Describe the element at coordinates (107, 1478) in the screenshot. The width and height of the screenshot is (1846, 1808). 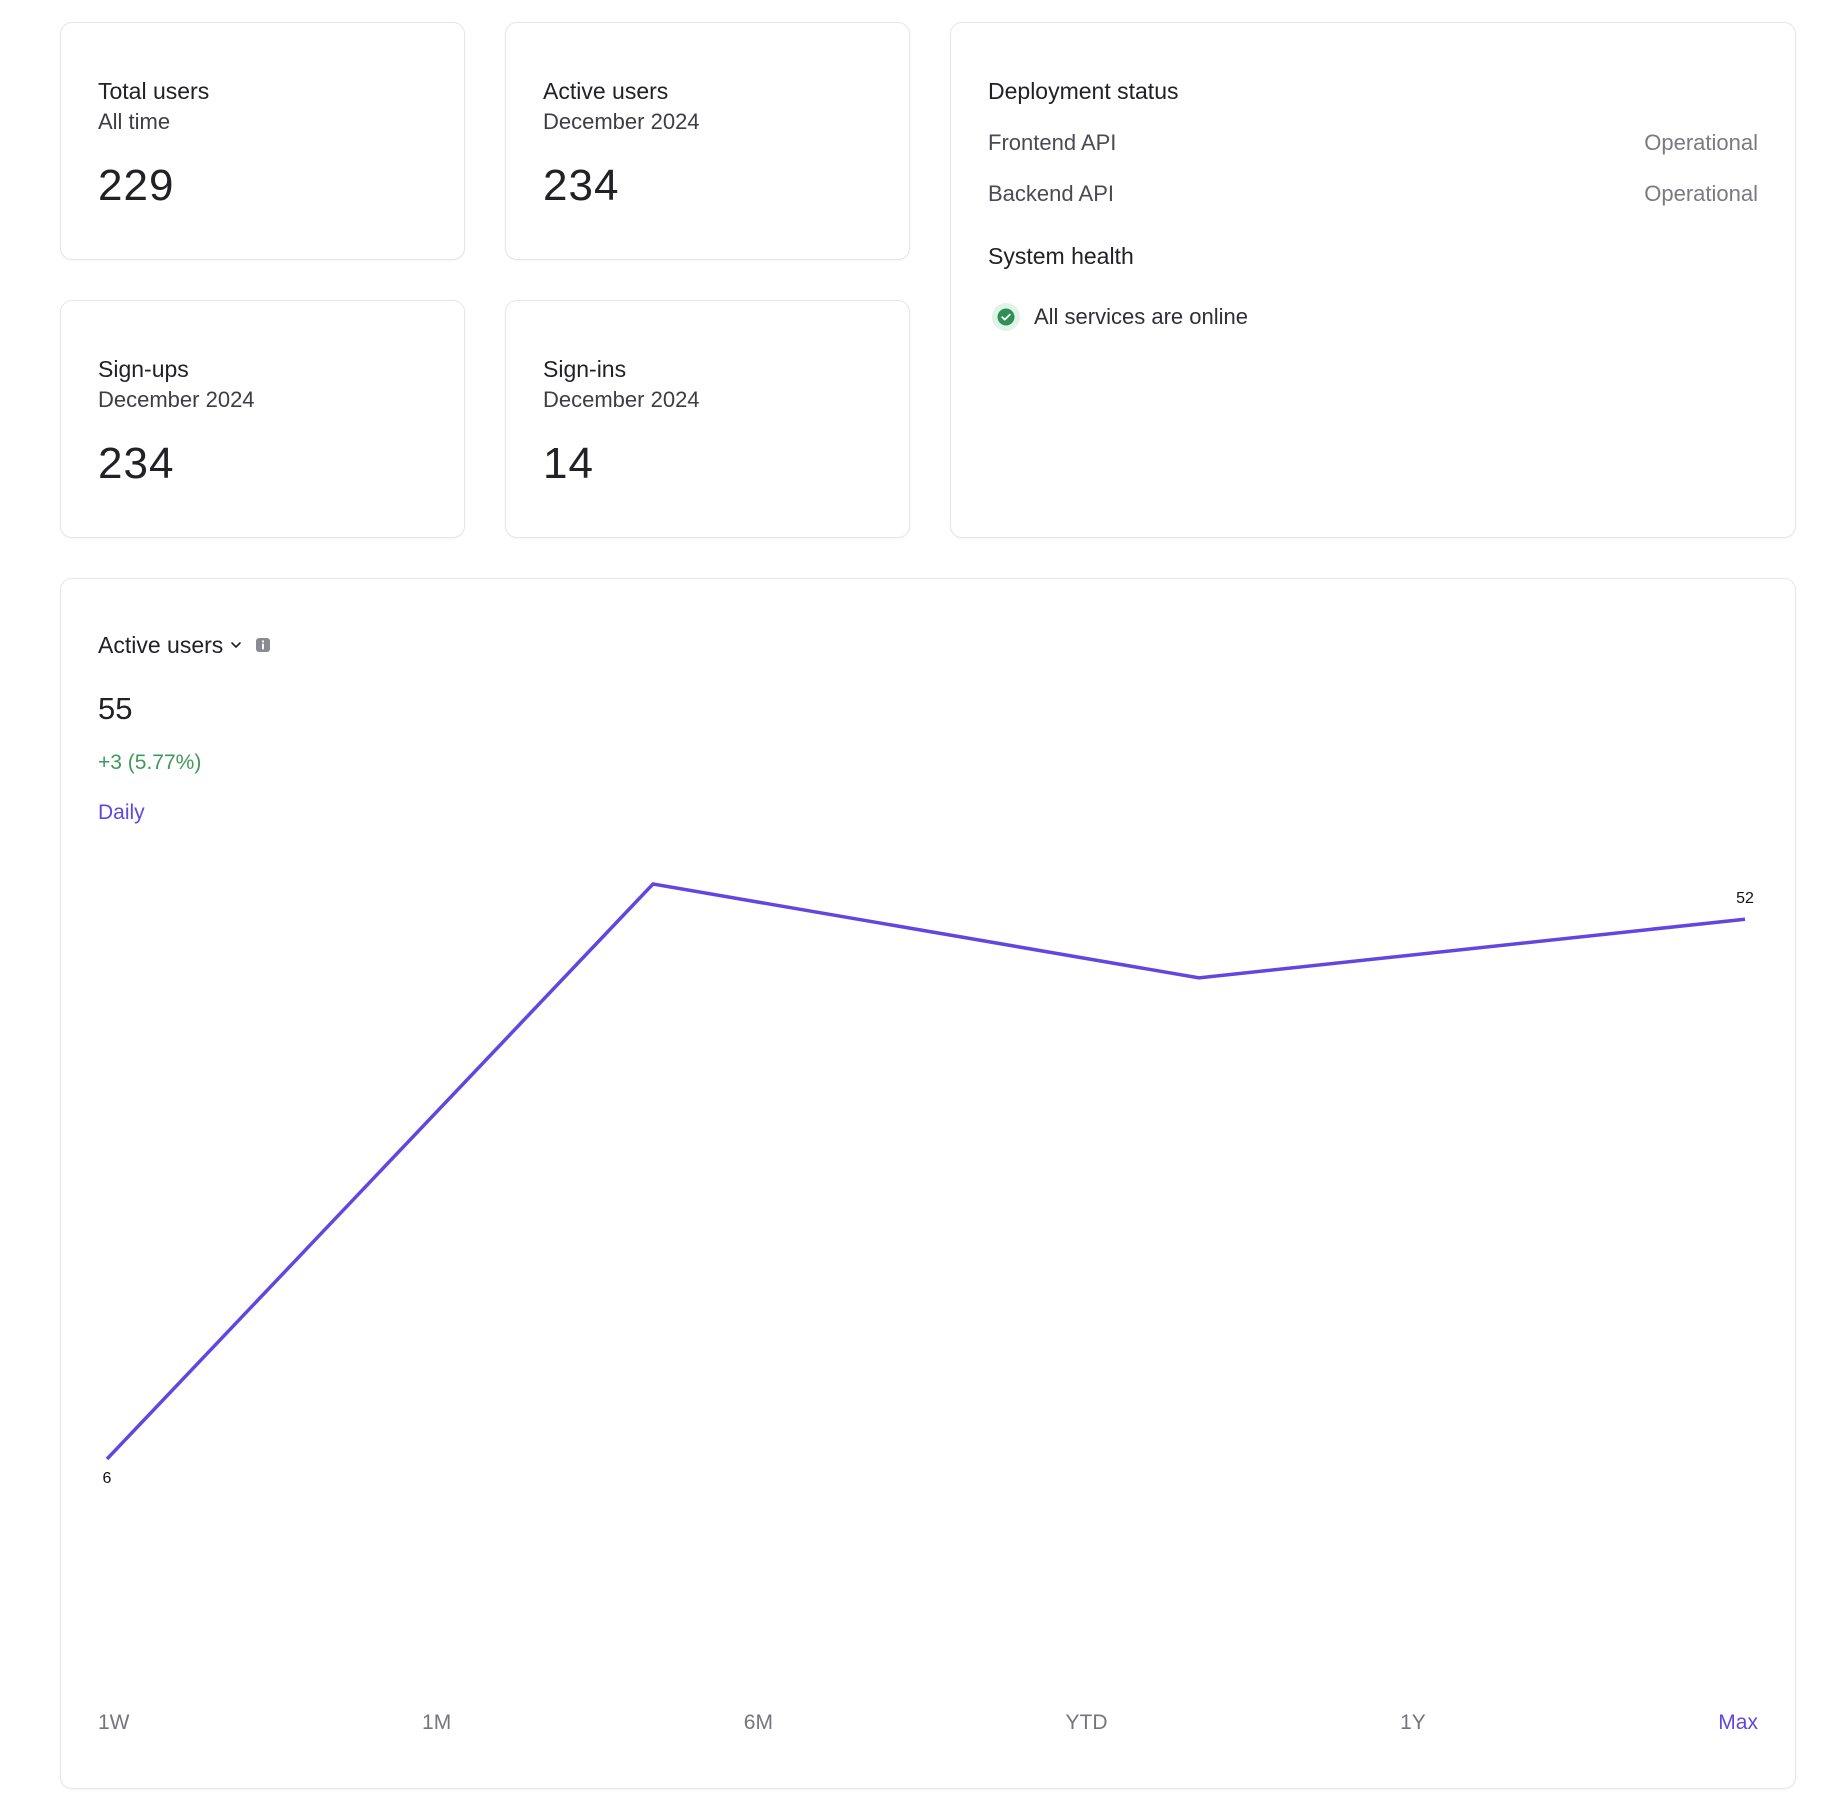
I see `data-label: 6` at that location.